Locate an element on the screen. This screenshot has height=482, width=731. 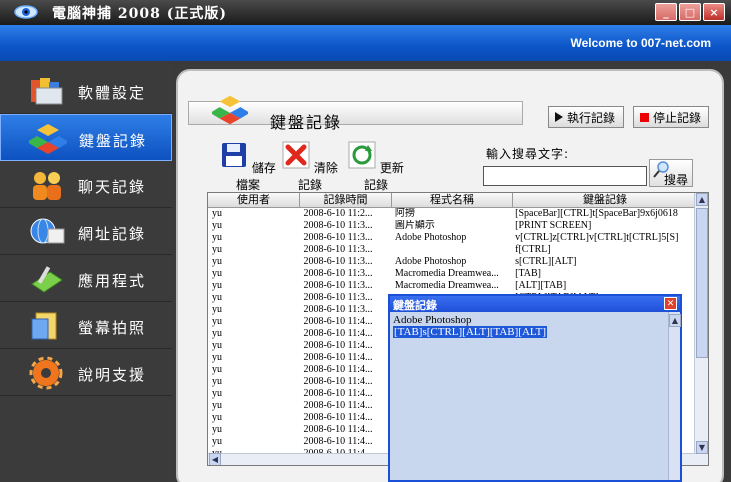
sidebar-item-label: 螢幕拍照 is located at coordinates (112, 328).